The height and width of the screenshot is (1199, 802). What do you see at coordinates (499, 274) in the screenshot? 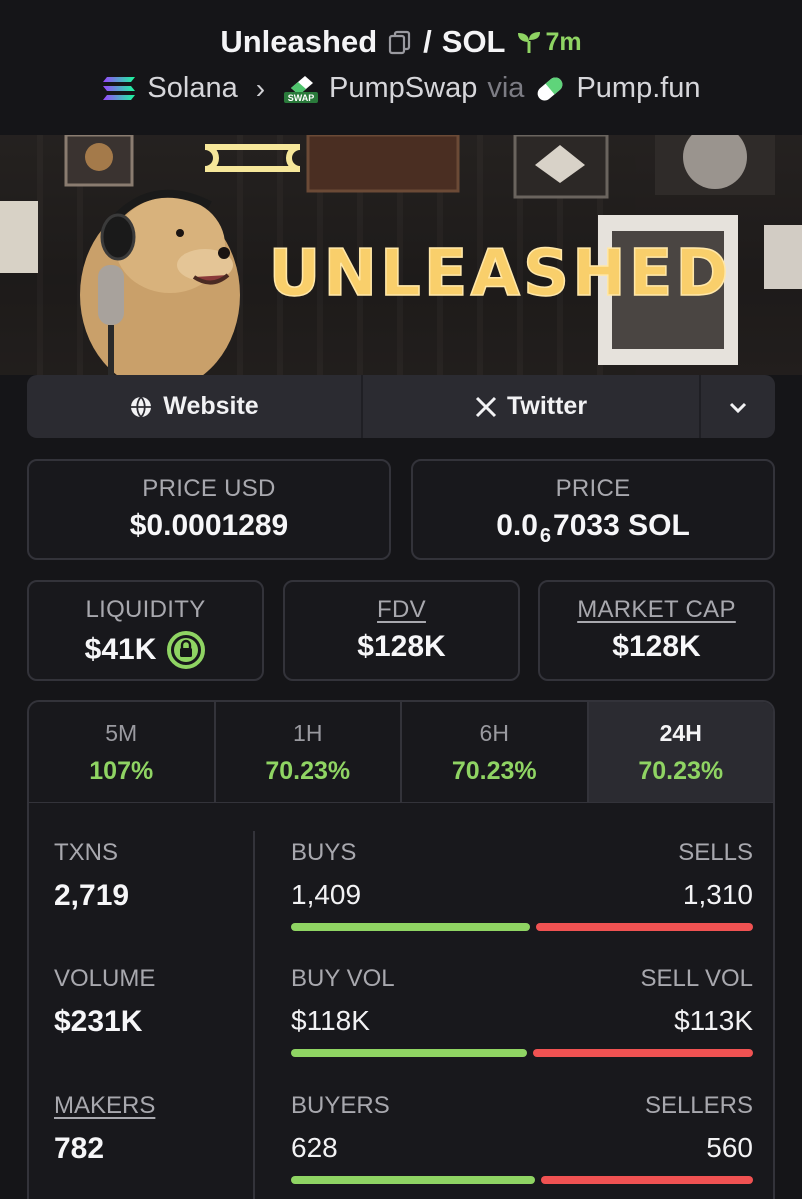
I see `banner-text: UNLEASHED` at bounding box center [499, 274].